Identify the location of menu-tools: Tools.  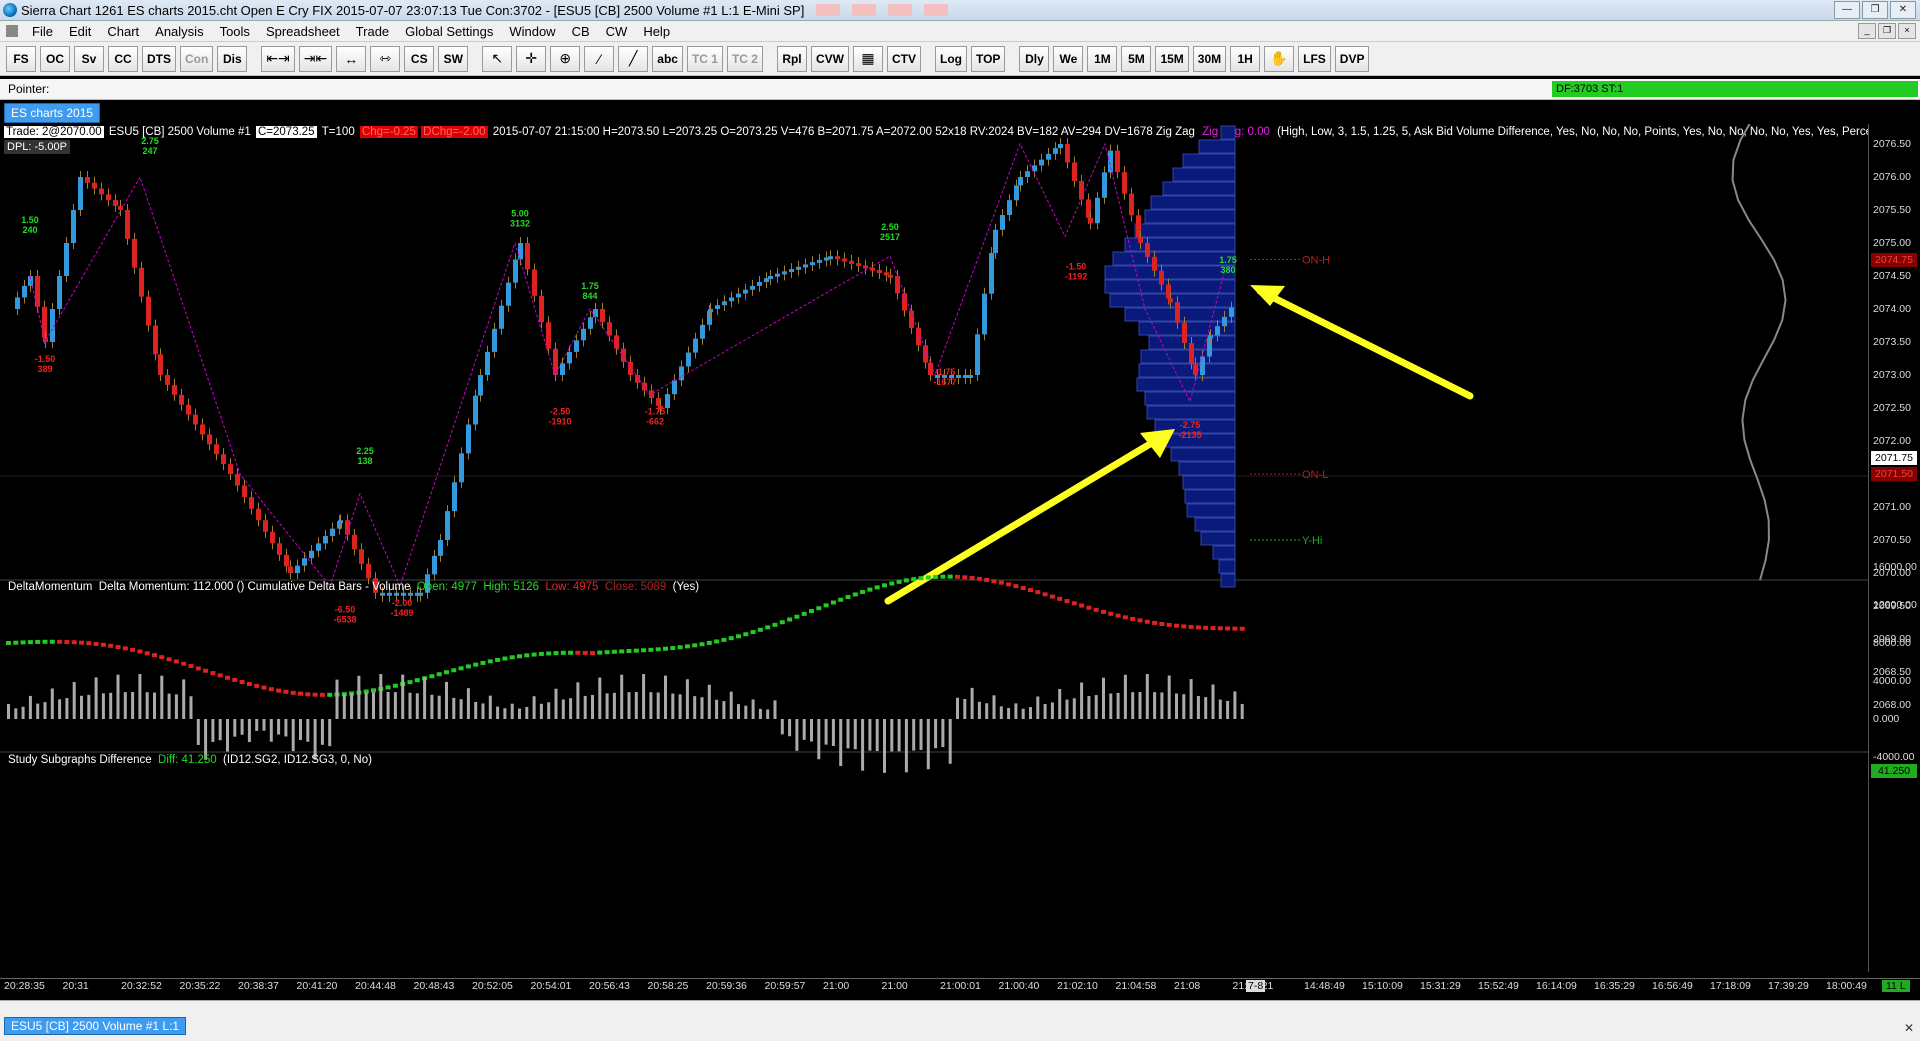
(235, 31).